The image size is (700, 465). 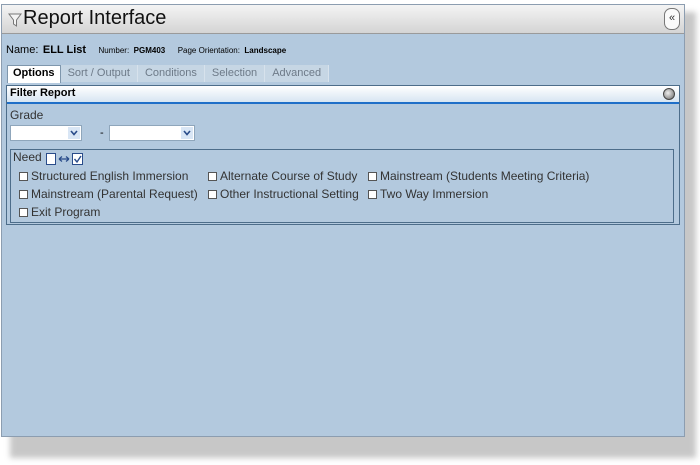 I want to click on funnel-icon, so click(x=15, y=20).